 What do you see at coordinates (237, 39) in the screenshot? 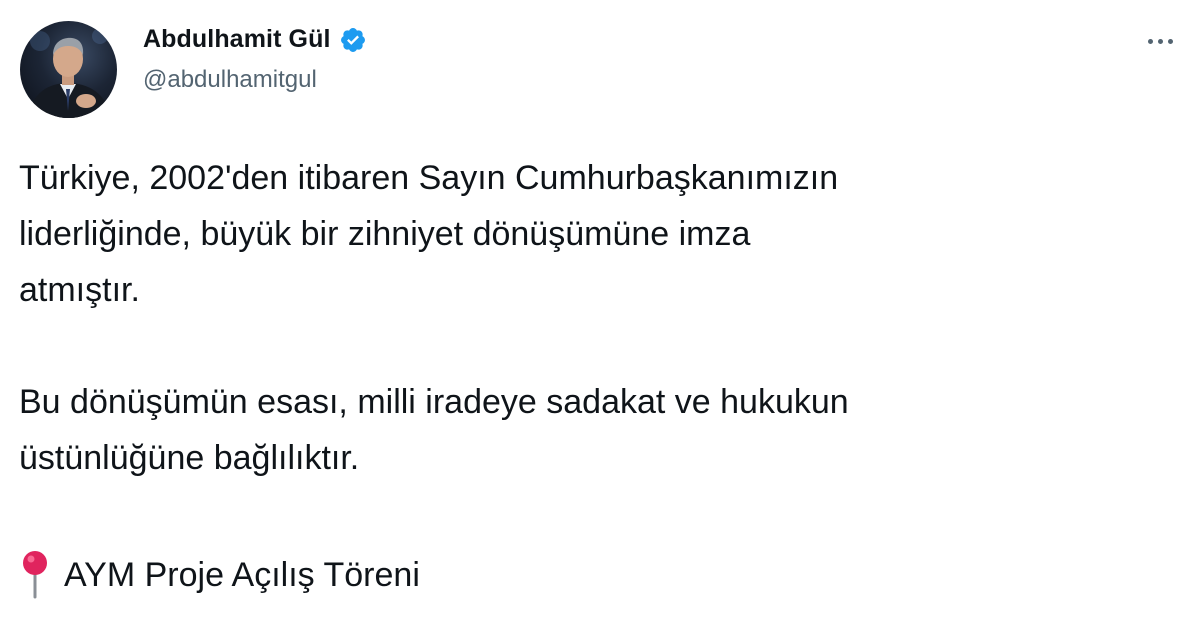
I see `author-display-name: Abdulhamit Gül` at bounding box center [237, 39].